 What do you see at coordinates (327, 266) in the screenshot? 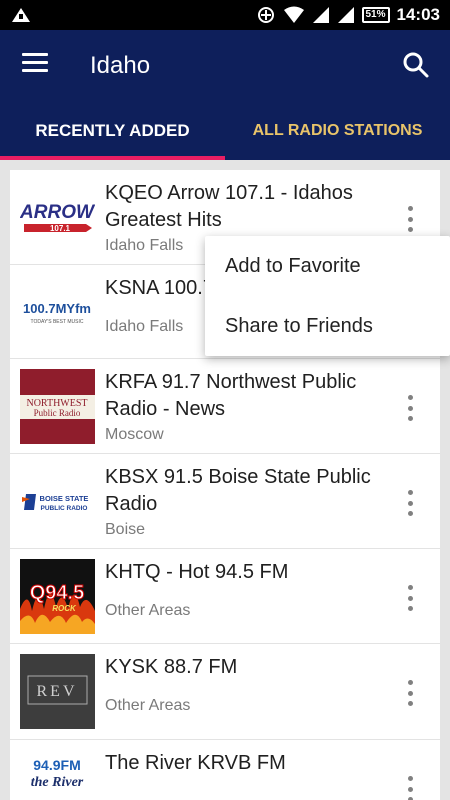
I see `add-to-favorite-menu-item: Add to Favorite` at bounding box center [327, 266].